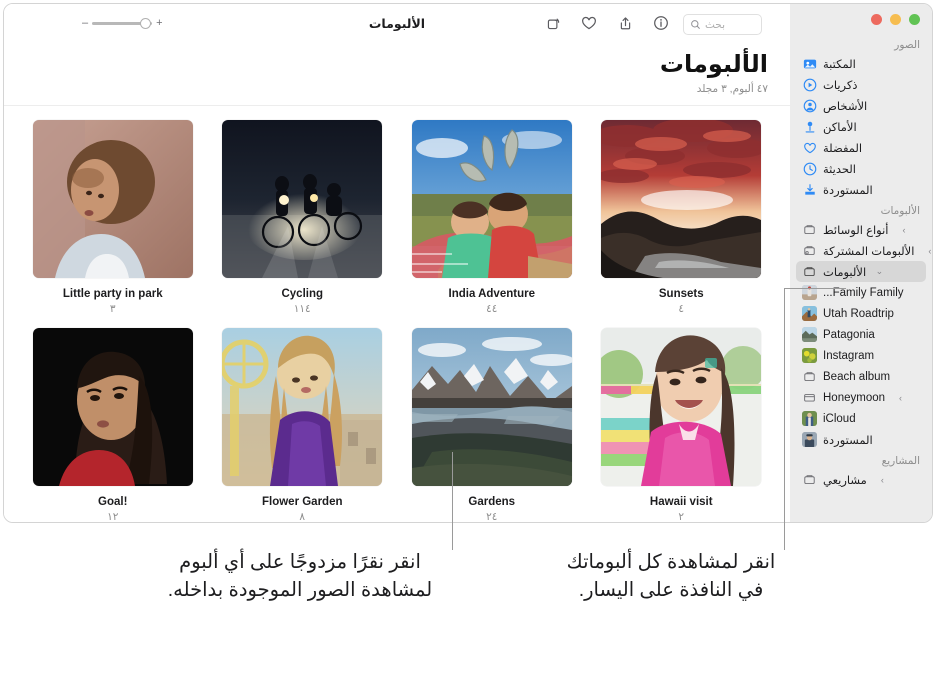 This screenshot has height=676, width=934. What do you see at coordinates (784, 419) in the screenshot?
I see `callout-leader-right-vertical` at bounding box center [784, 419].